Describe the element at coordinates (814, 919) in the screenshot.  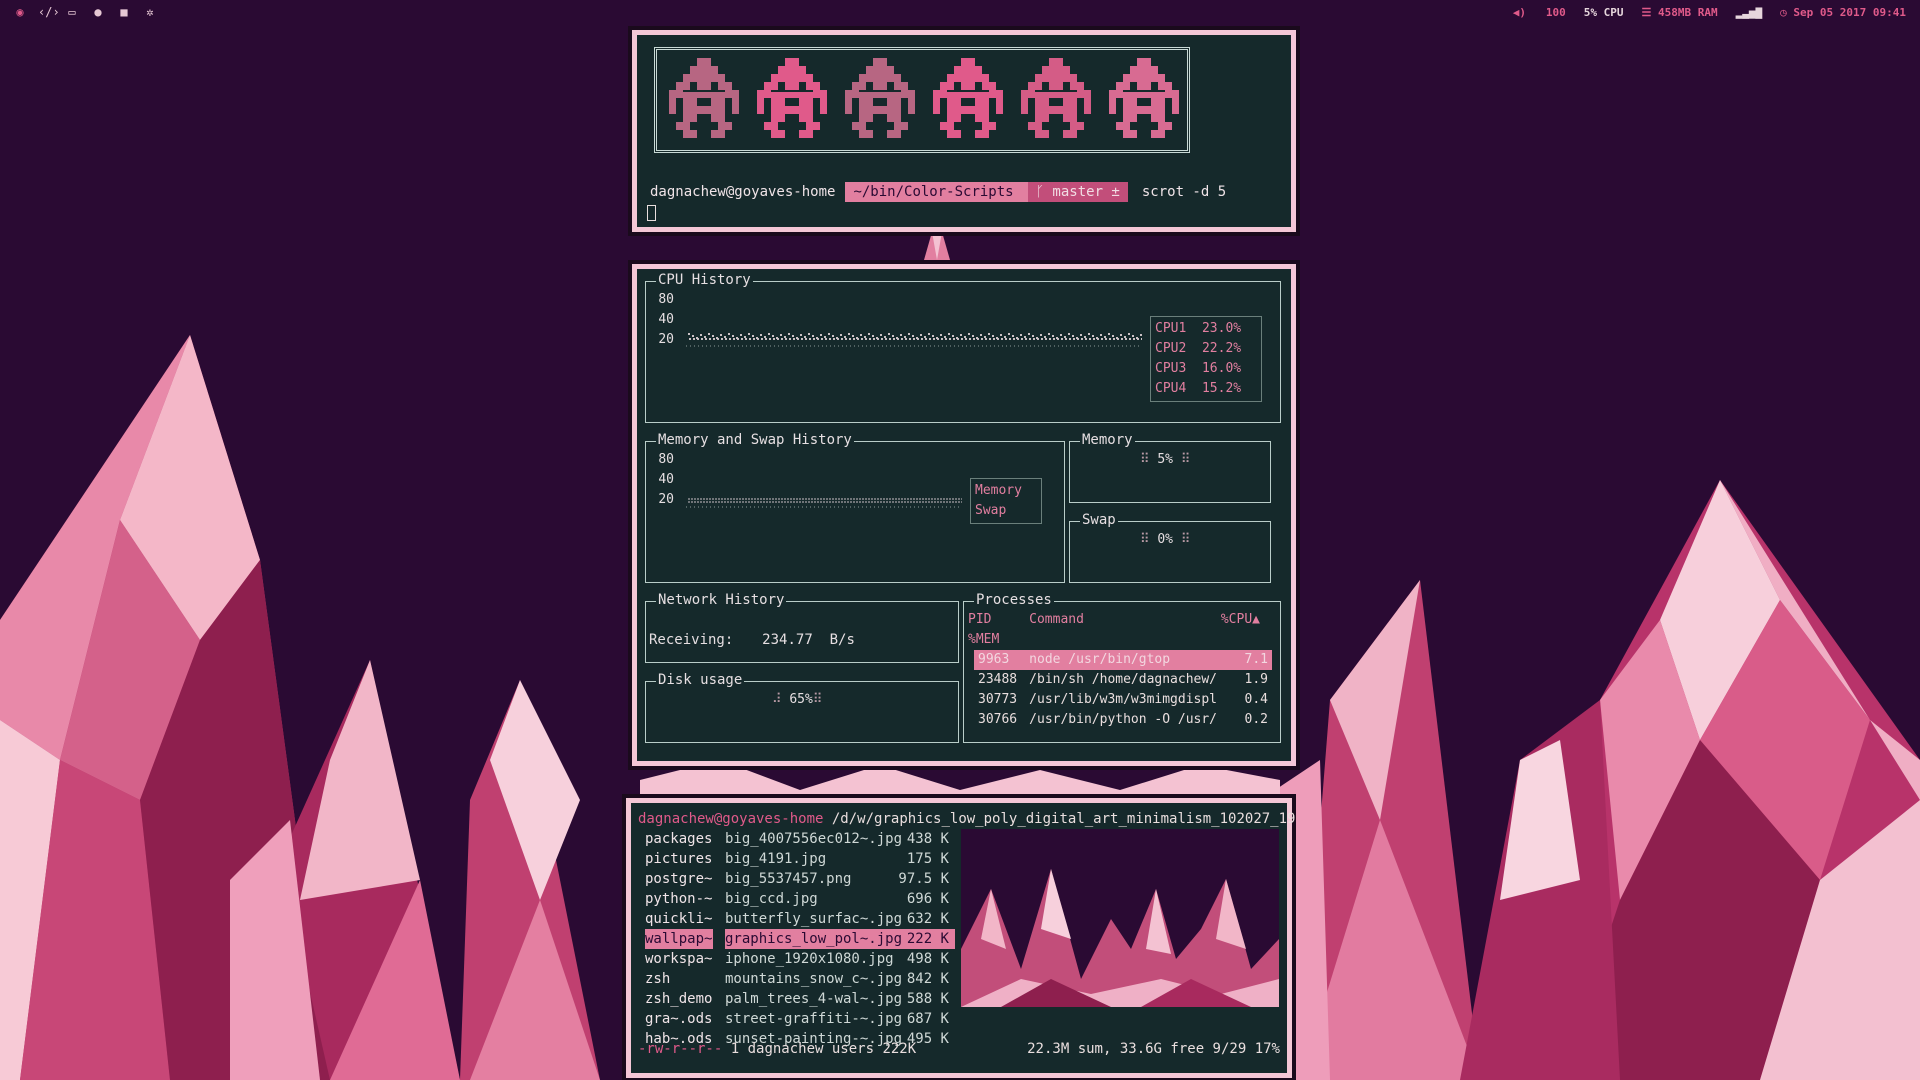
I see `ranger-file-name: butterfly_surfac~.jpg` at that location.